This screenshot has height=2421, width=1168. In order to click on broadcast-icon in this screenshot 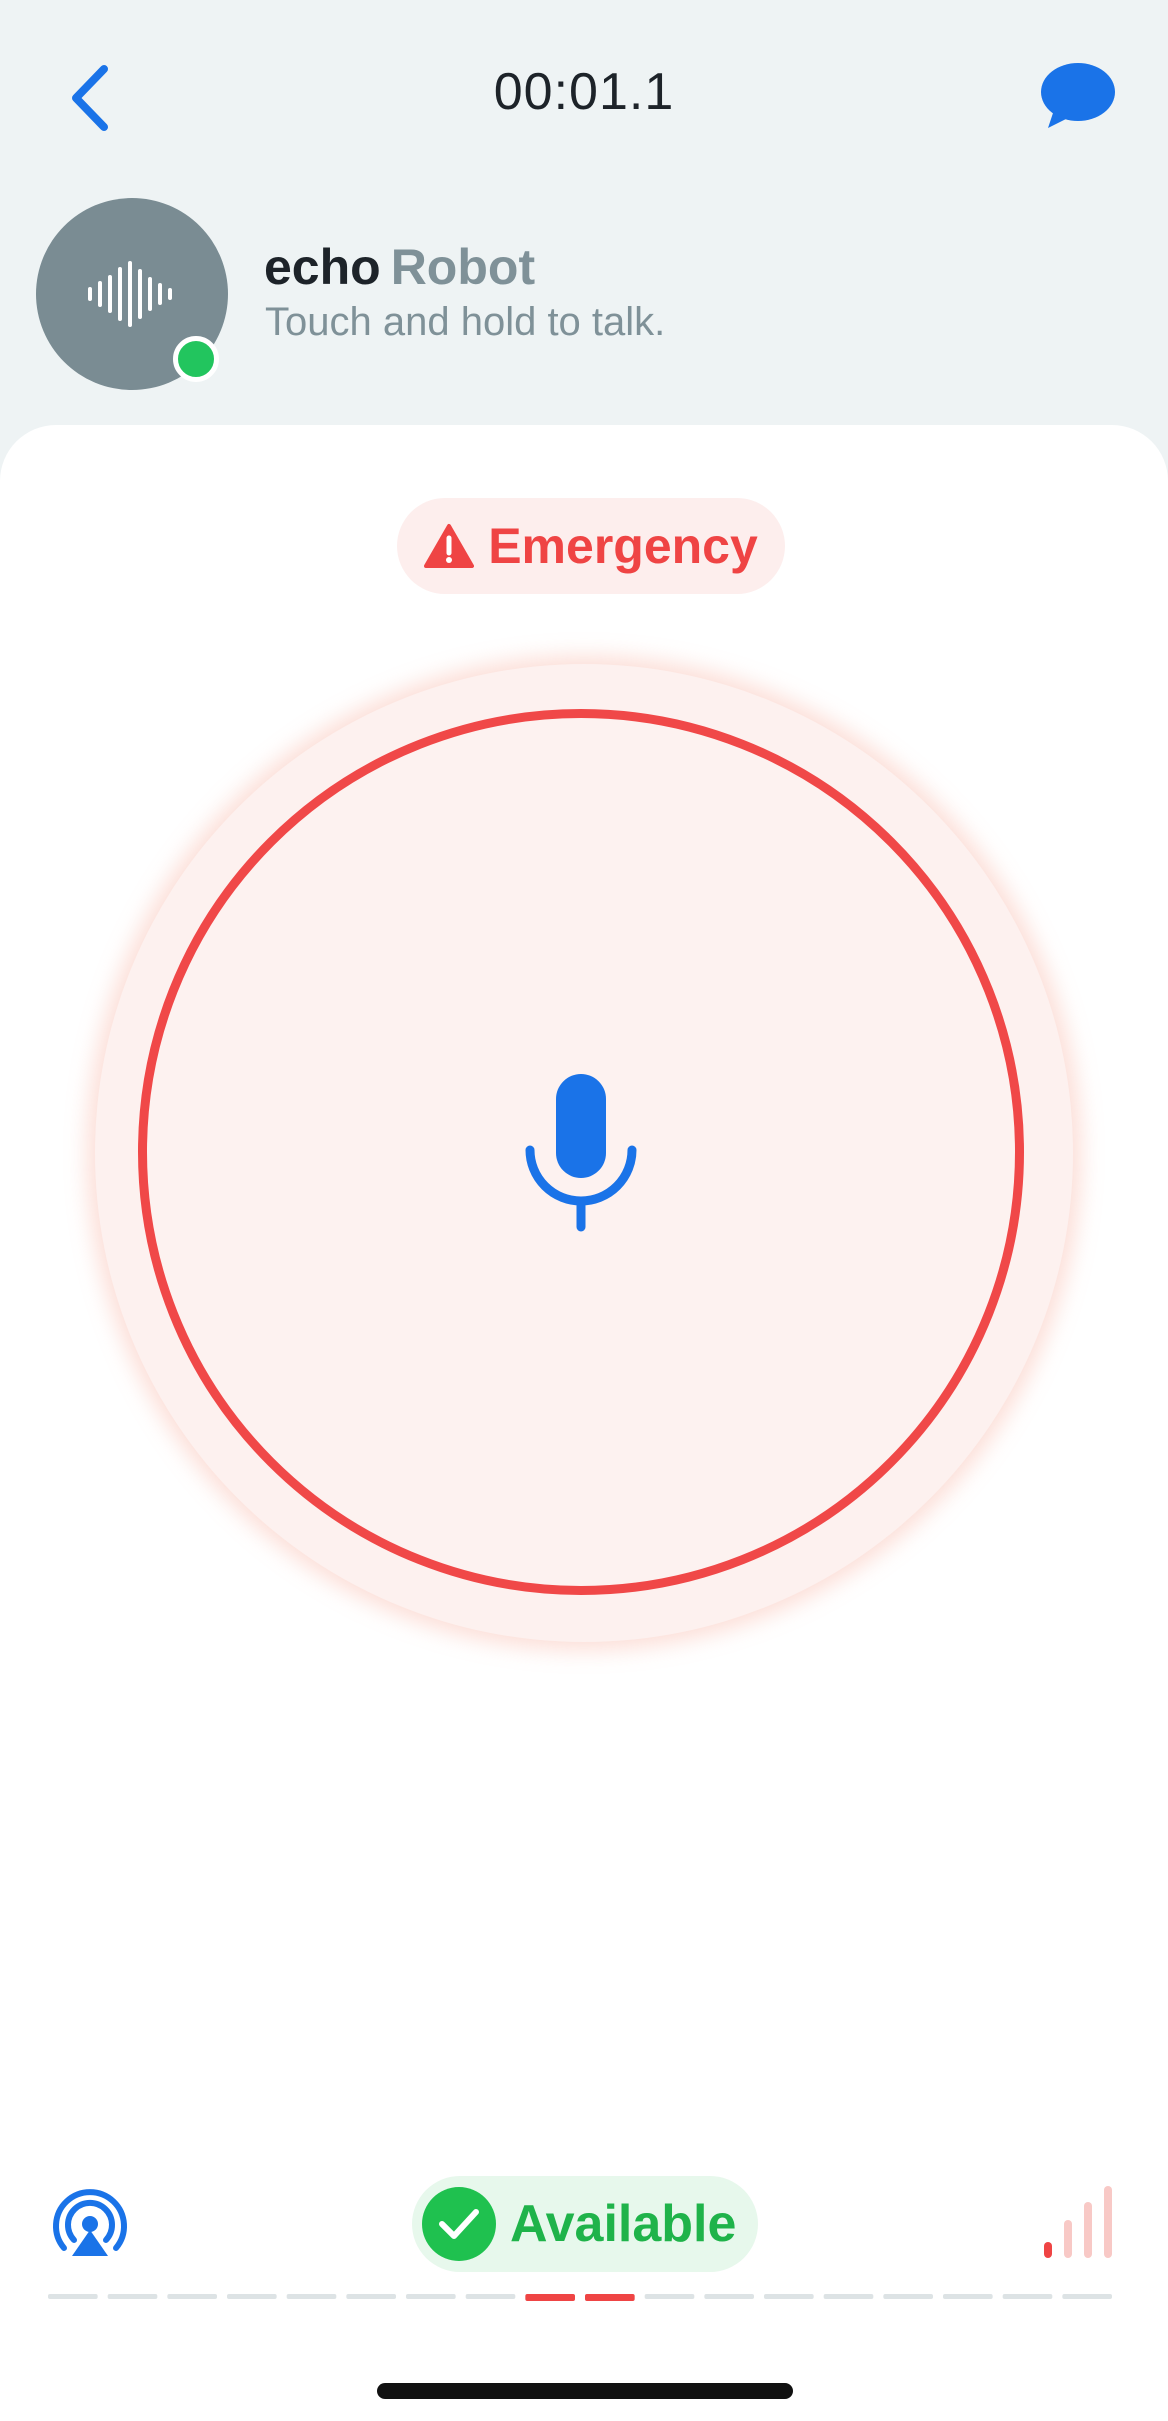, I will do `click(90, 2222)`.